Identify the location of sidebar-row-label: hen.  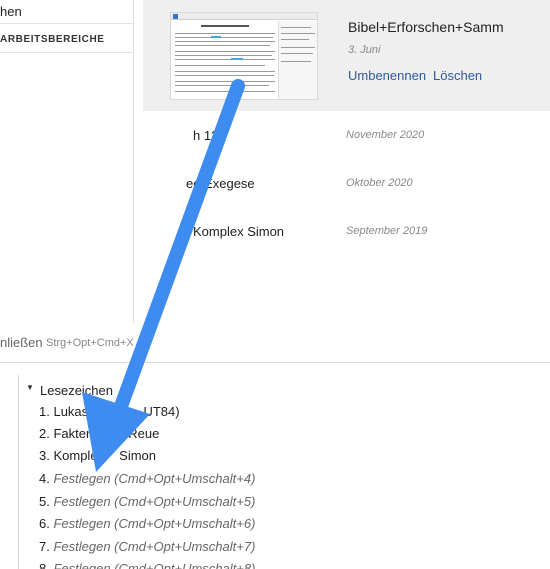
(11, 11).